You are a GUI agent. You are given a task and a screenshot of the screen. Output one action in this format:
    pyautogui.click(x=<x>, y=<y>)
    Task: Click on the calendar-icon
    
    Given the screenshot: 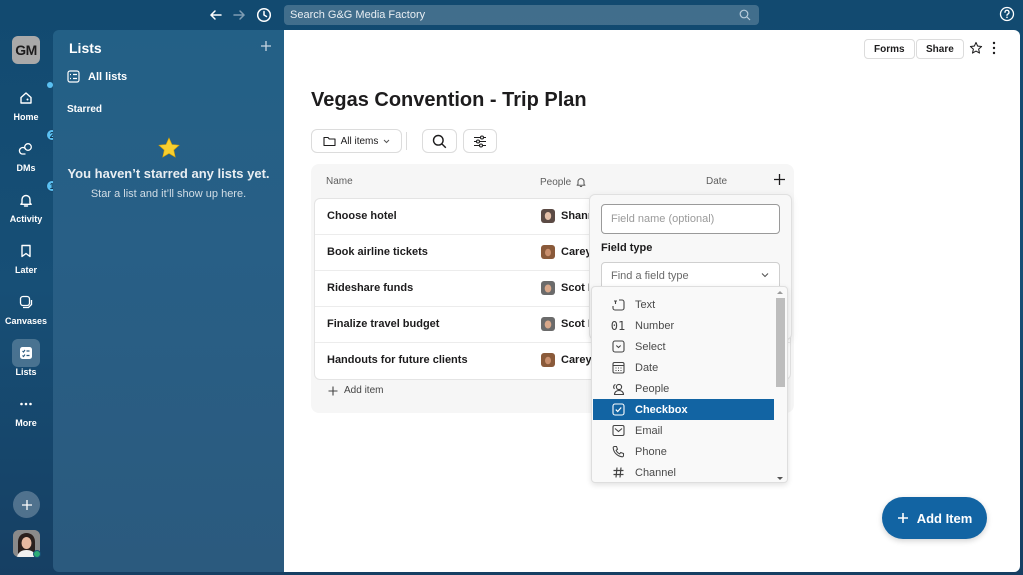 What is the action you would take?
    pyautogui.click(x=618, y=367)
    